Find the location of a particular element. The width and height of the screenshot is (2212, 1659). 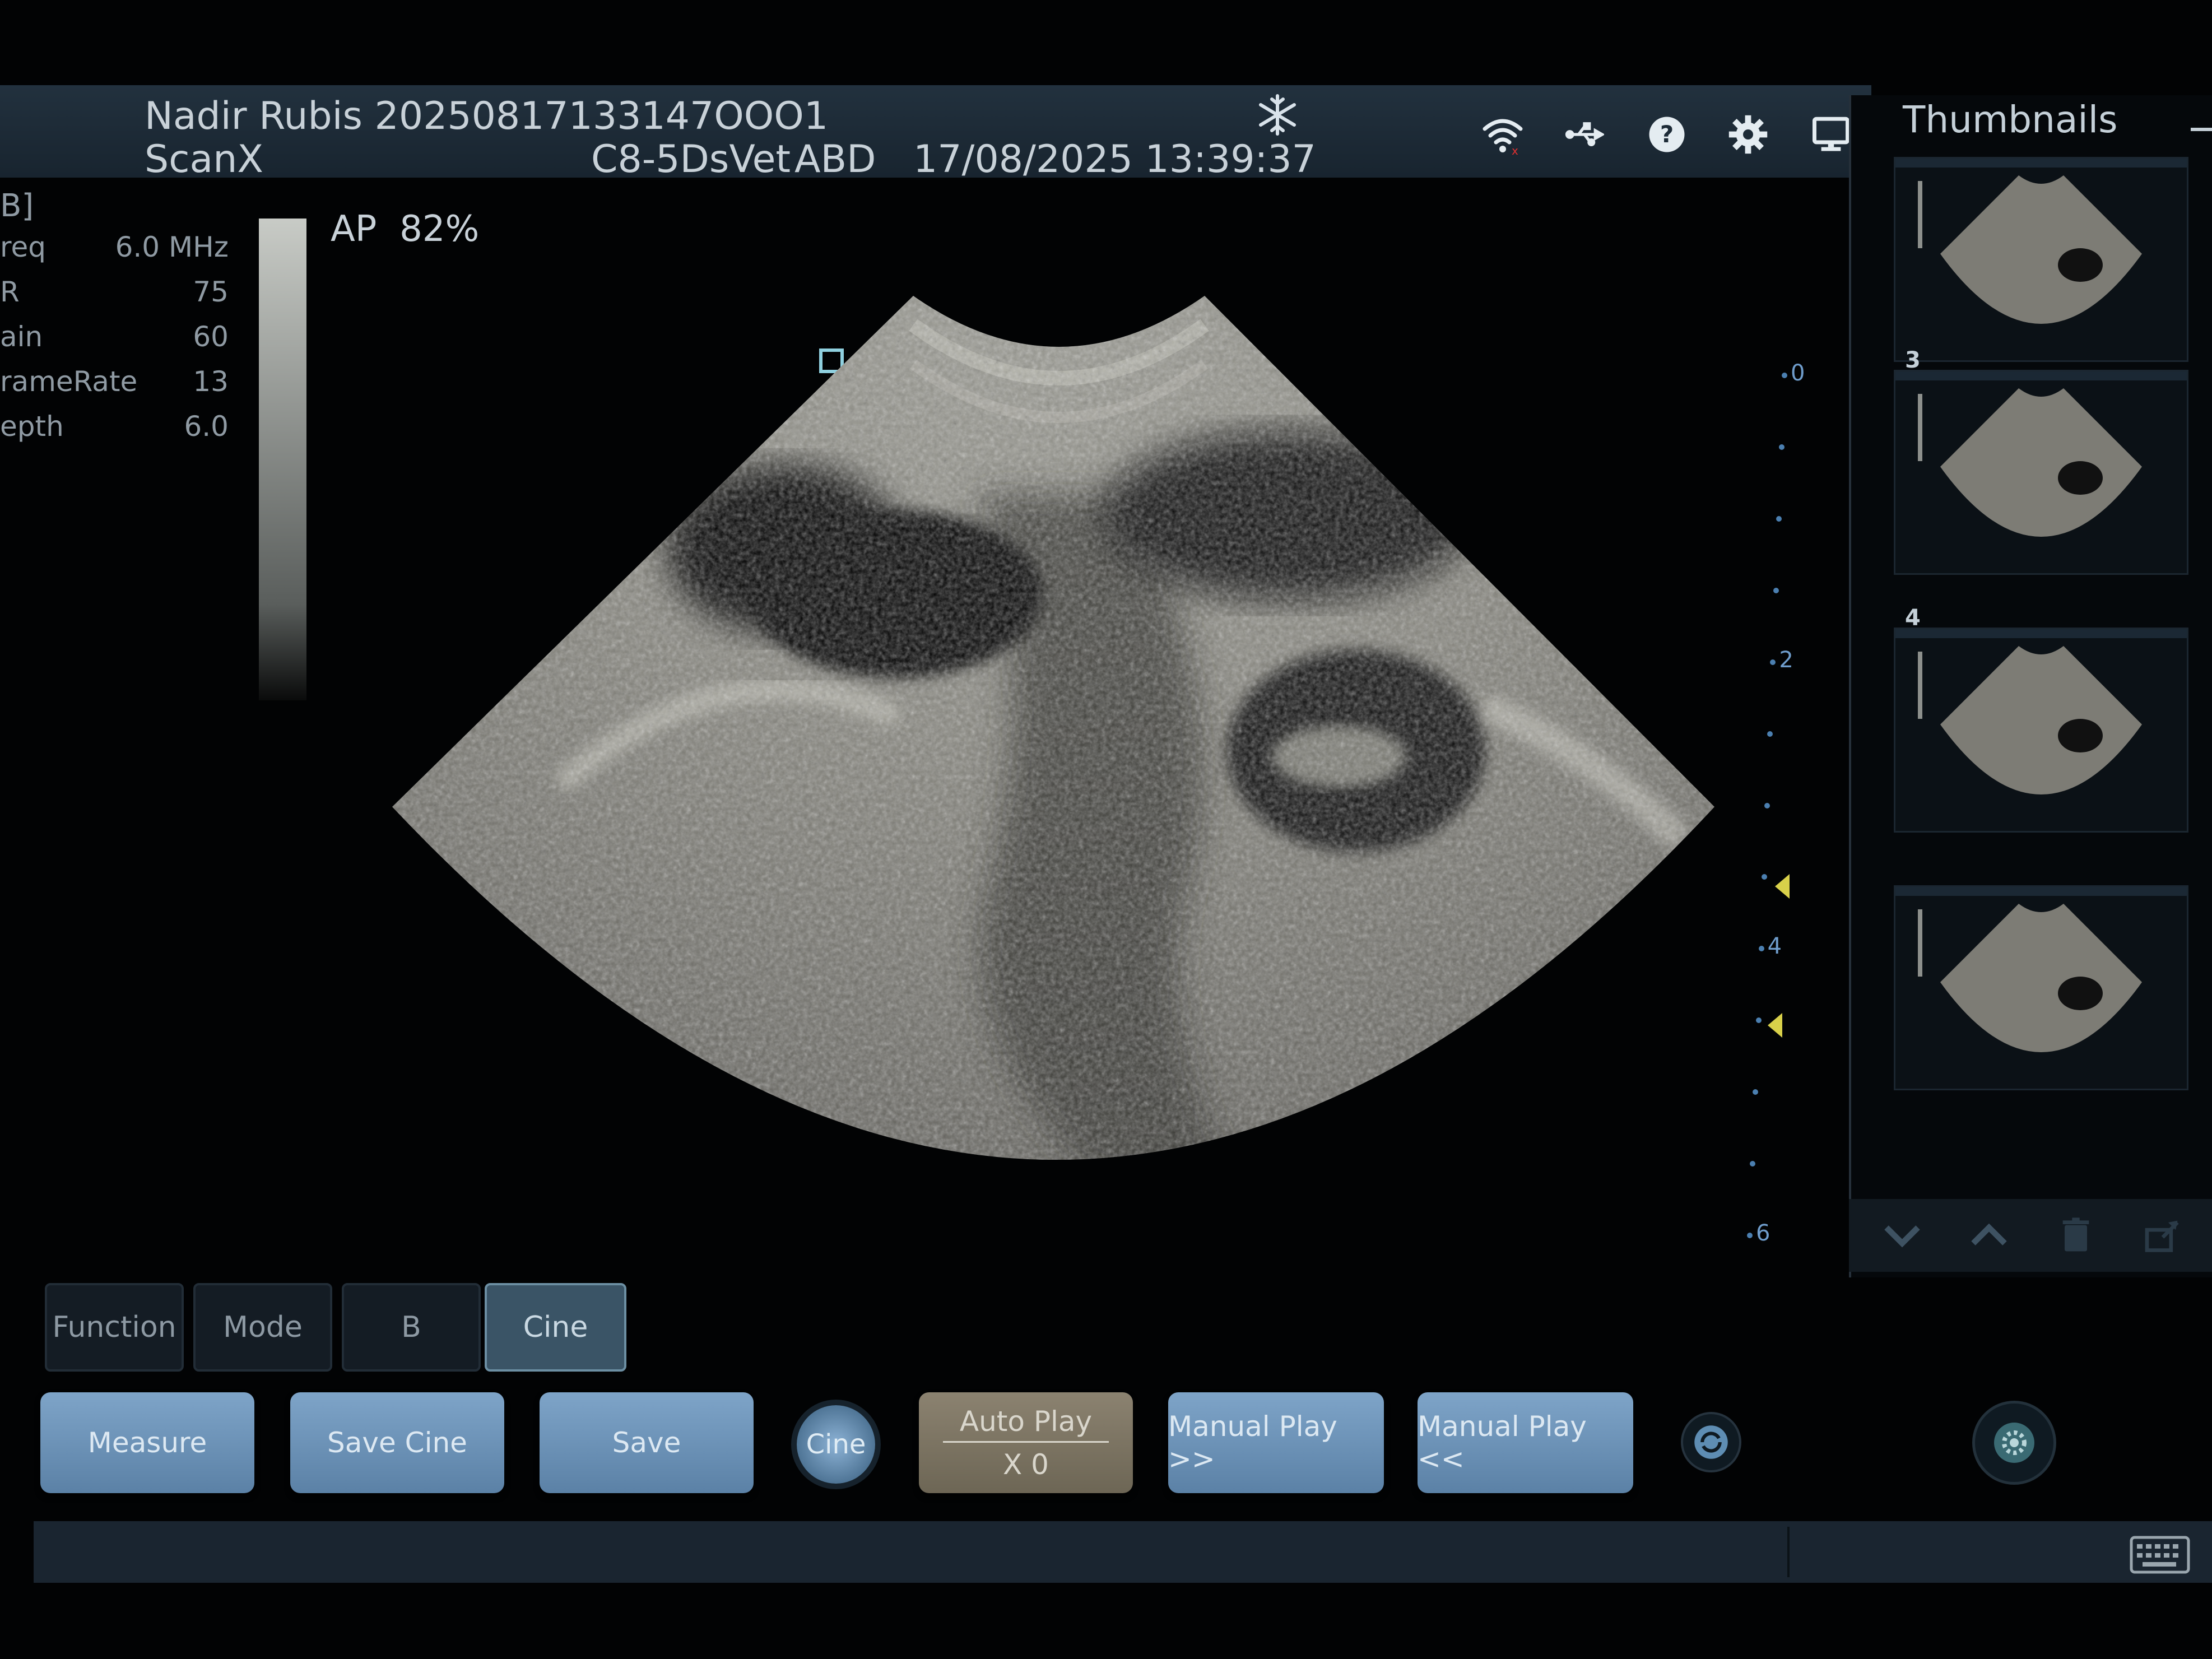

param-value: 60 is located at coordinates (211, 336).